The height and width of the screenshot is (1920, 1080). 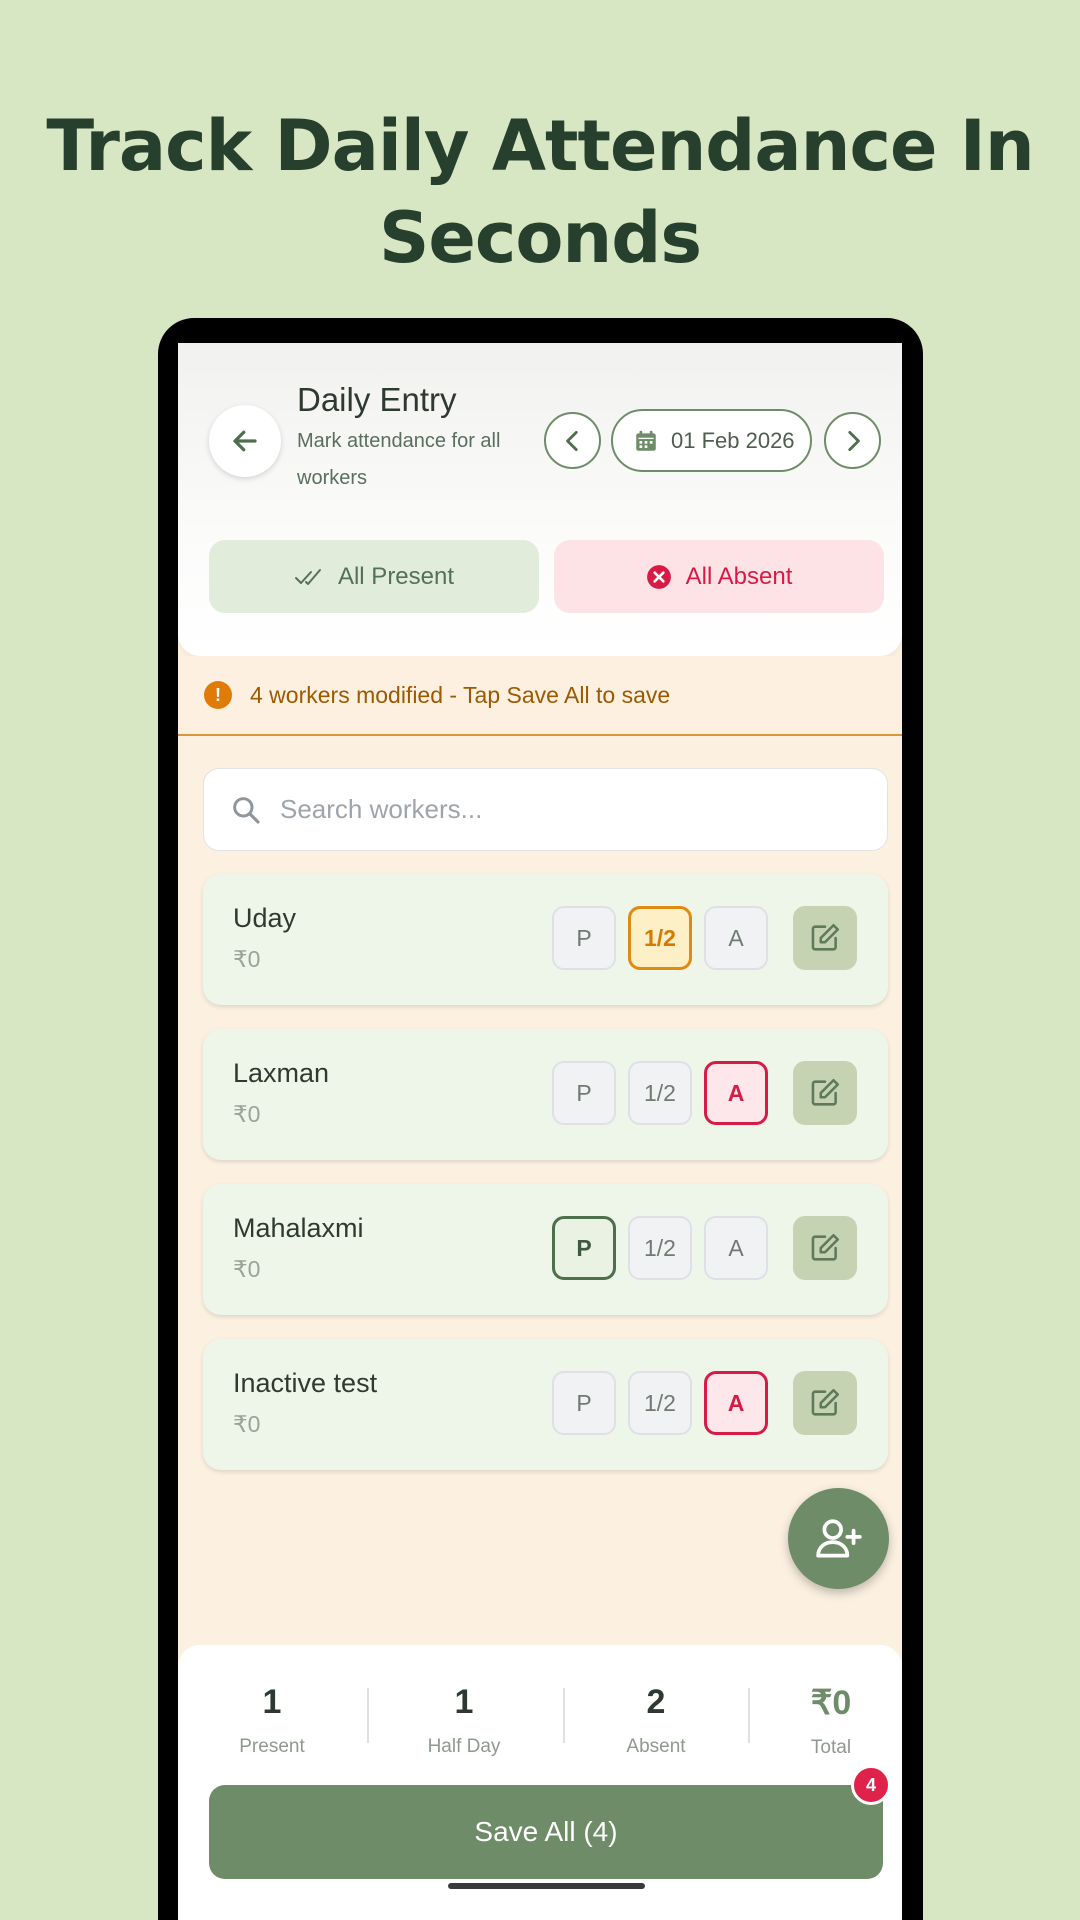 What do you see at coordinates (377, 399) in the screenshot?
I see `page-title: Daily Entry` at bounding box center [377, 399].